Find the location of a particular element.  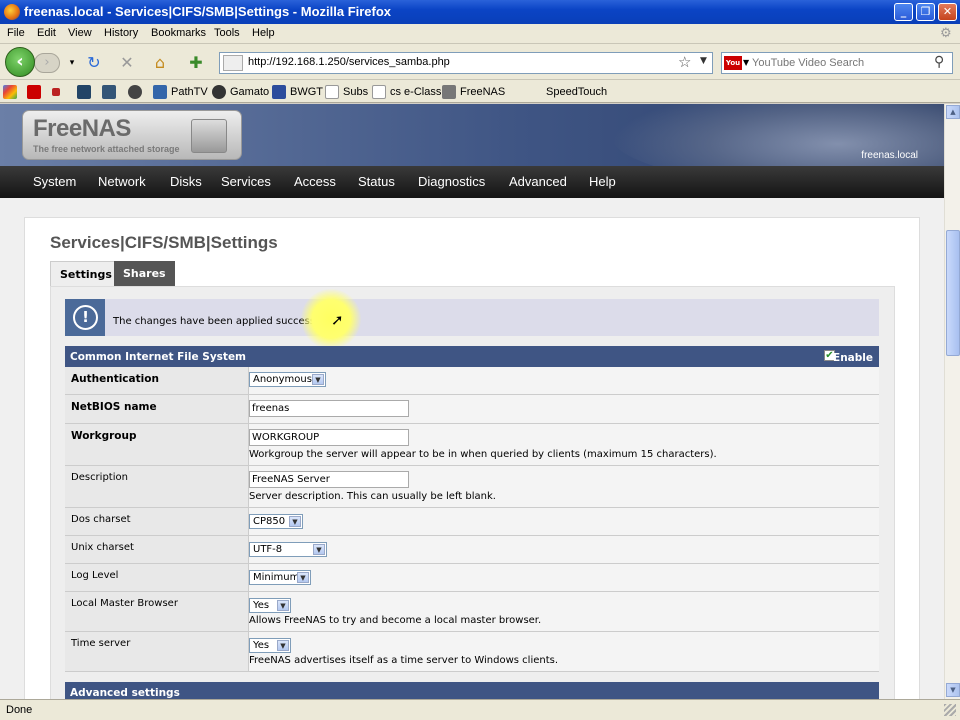

nav-network: Network is located at coordinates (122, 181).